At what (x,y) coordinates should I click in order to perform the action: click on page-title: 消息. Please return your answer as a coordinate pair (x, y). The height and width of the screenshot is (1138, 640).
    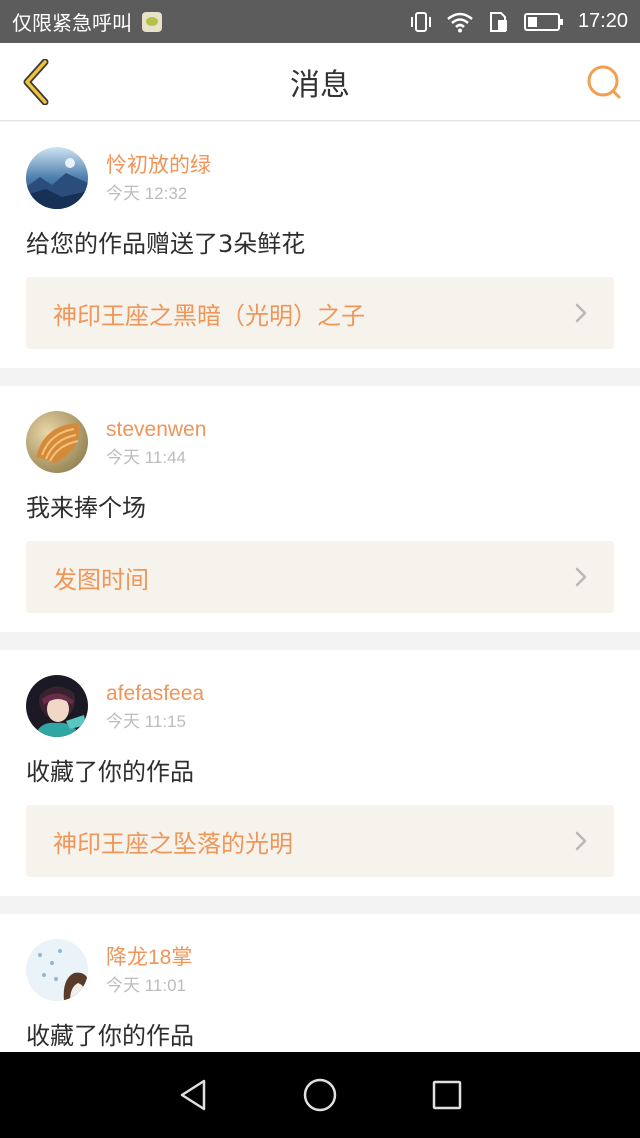
    Looking at the image, I should click on (320, 85).